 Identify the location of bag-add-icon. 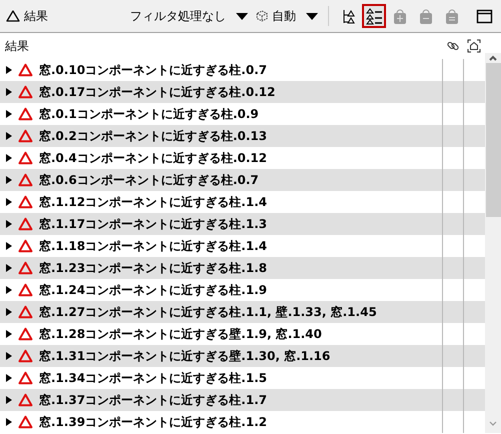
(400, 16).